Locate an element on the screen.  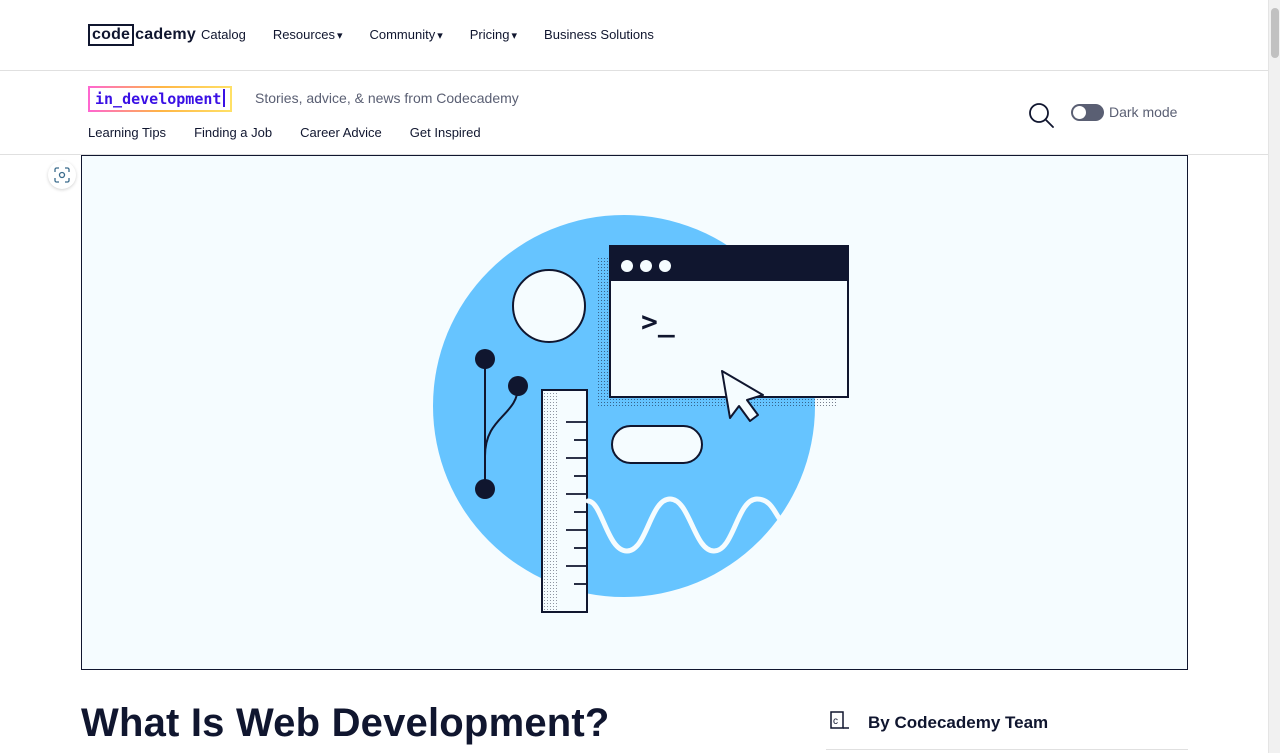
nav-business-solutions: Business Solutions is located at coordinates (599, 34).